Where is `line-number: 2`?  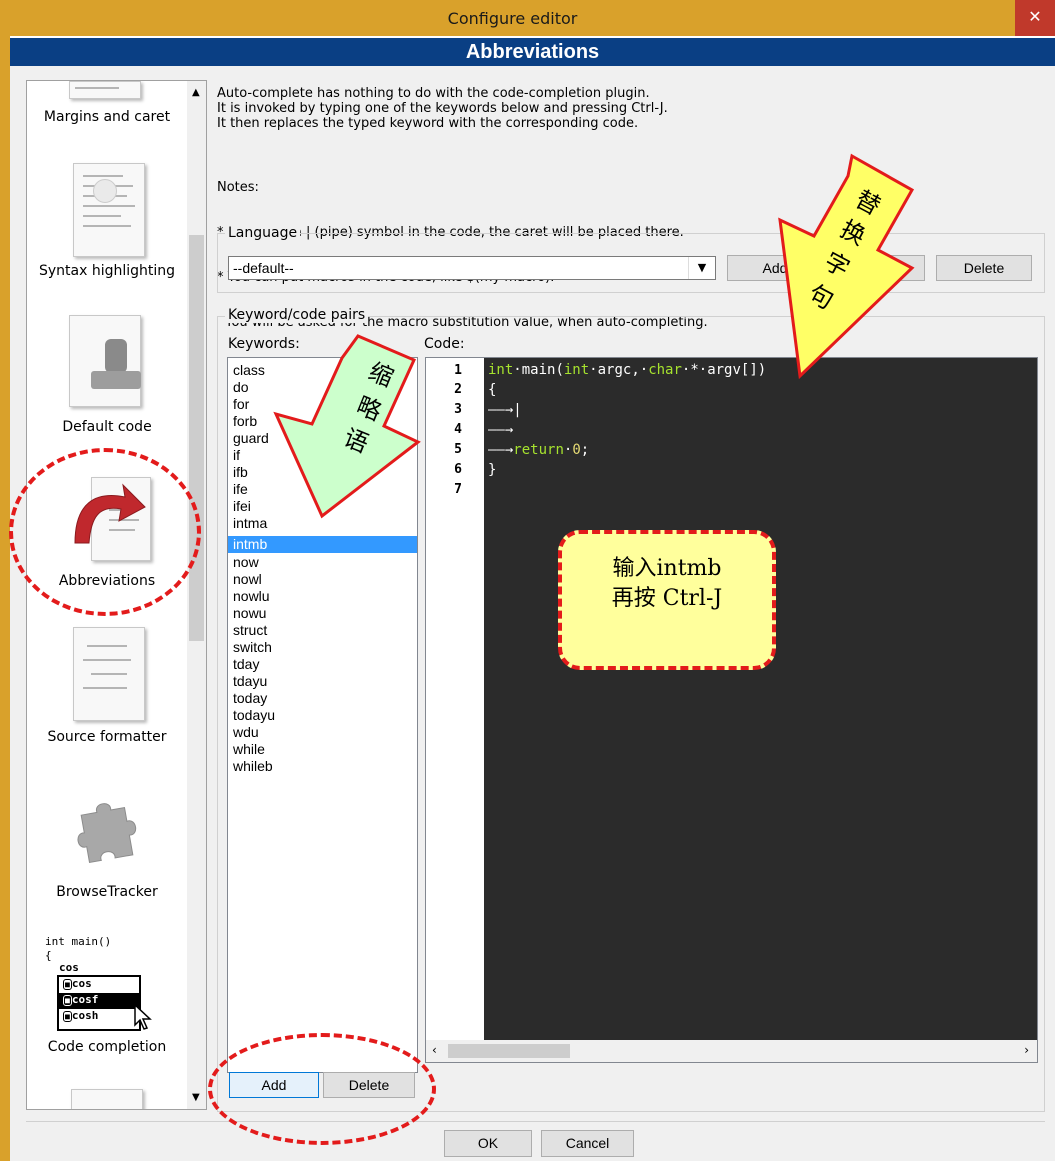
line-number: 2 is located at coordinates (458, 389).